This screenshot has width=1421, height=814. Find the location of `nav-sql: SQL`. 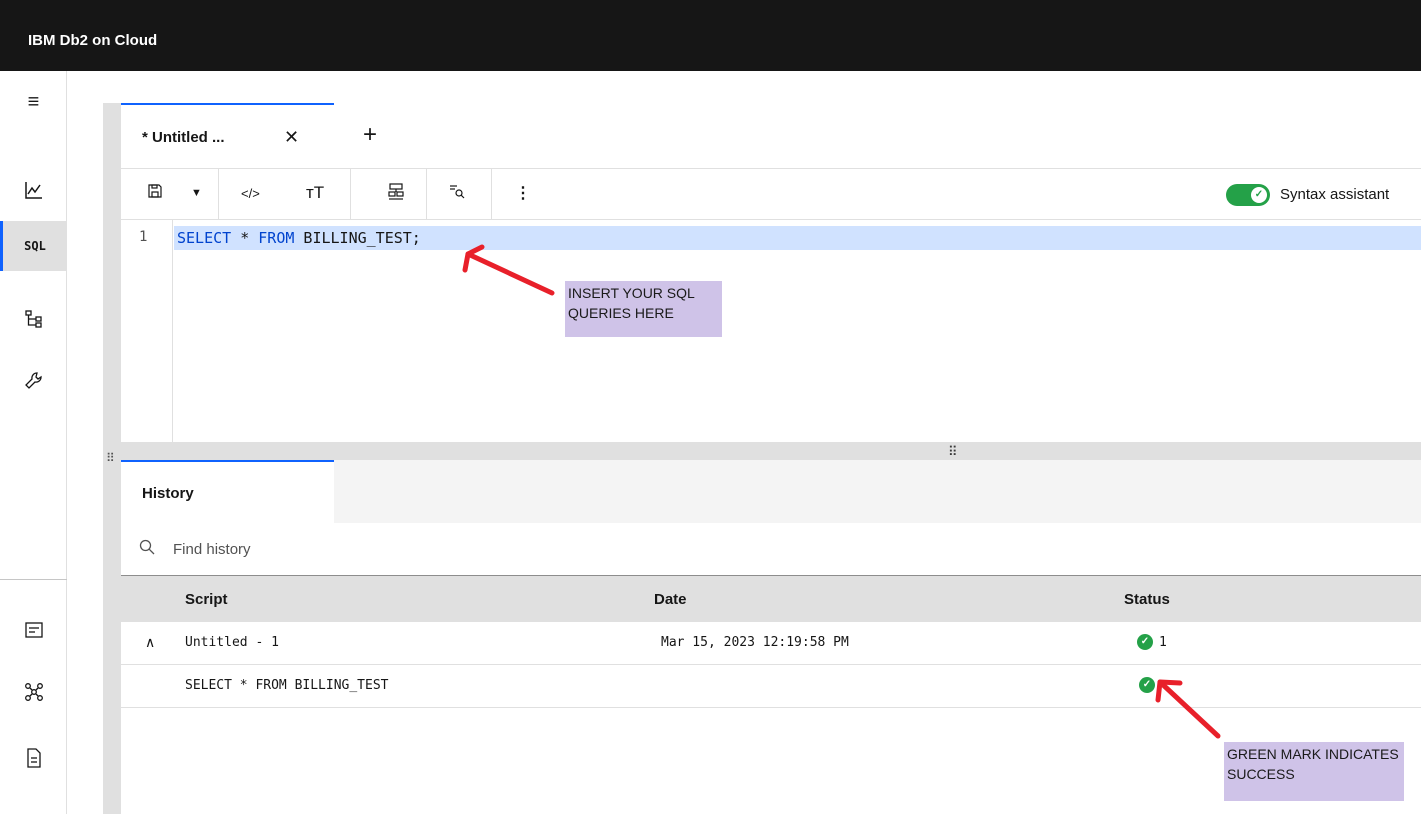

nav-sql: SQL is located at coordinates (33, 246).